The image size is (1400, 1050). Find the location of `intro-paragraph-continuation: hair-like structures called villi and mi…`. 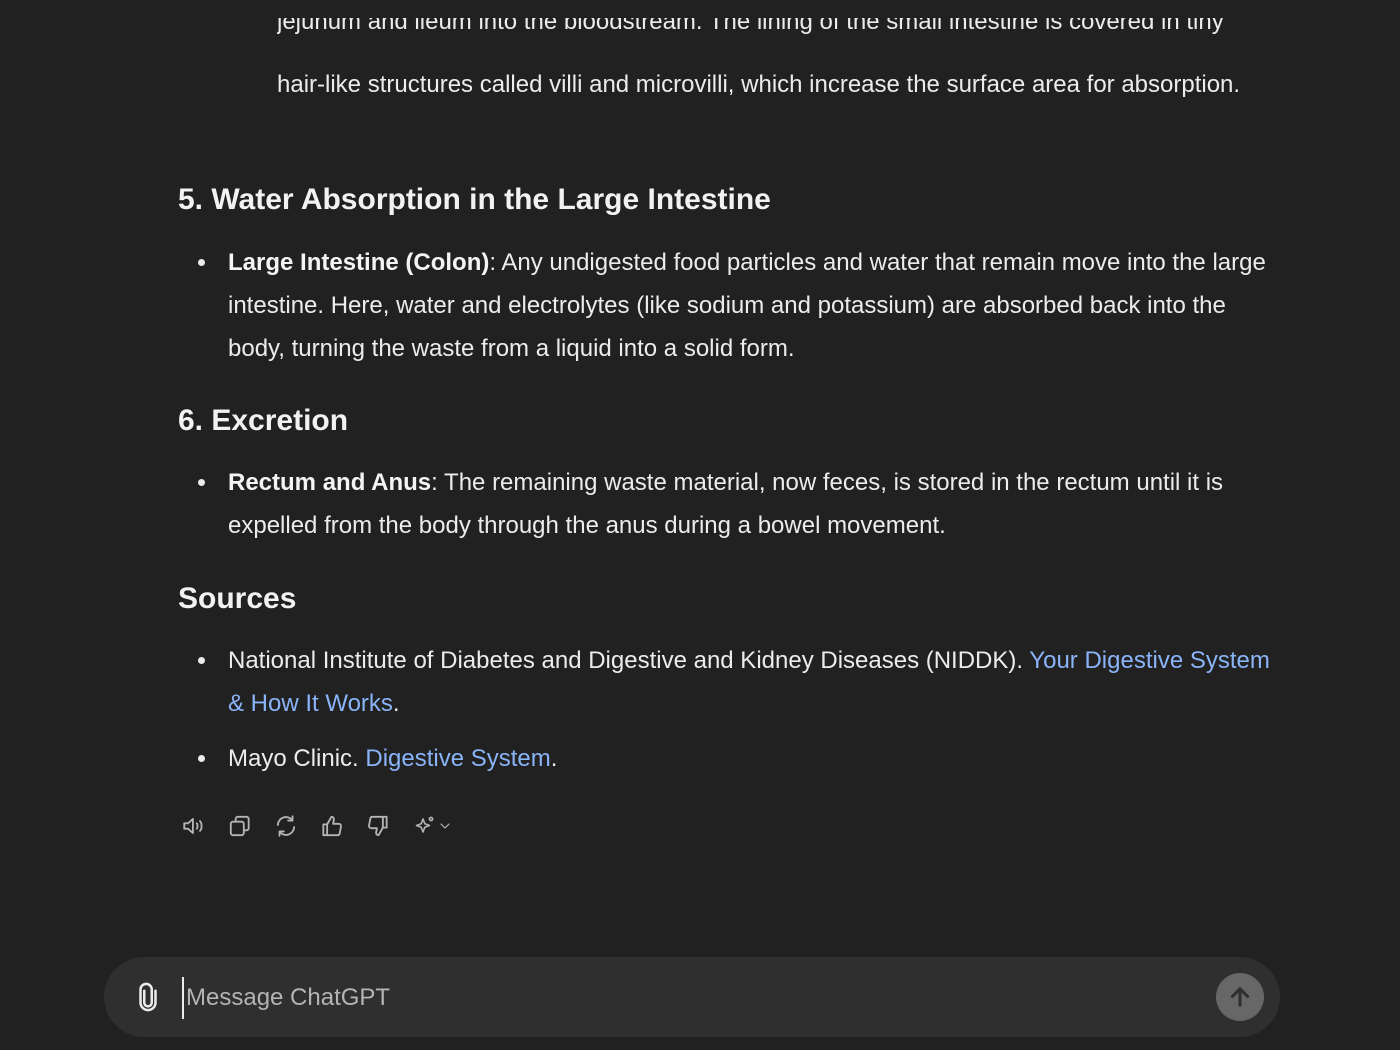

intro-paragraph-continuation: hair-like structures called villi and mi… is located at coordinates (759, 84).